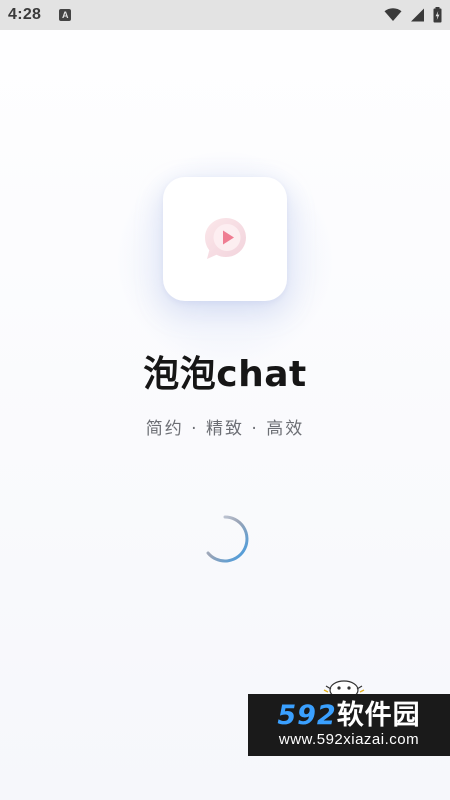 This screenshot has height=800, width=450. I want to click on battery-icon, so click(437, 15).